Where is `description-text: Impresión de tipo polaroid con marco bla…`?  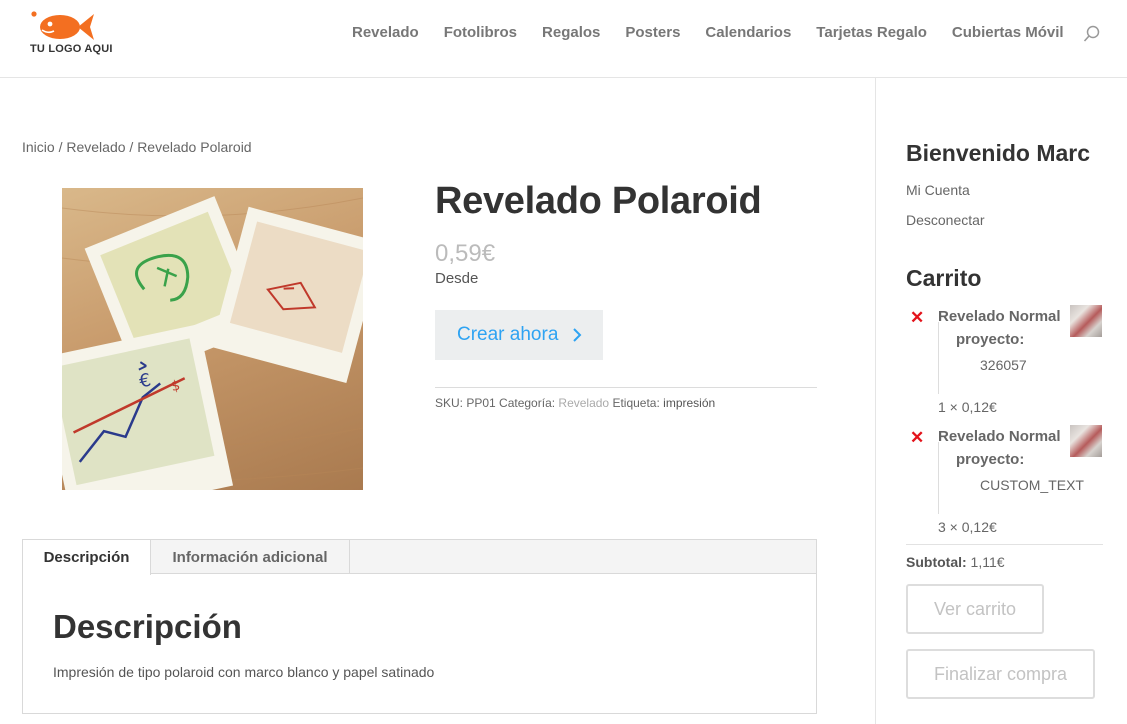 description-text: Impresión de tipo polaroid con marco bla… is located at coordinates (244, 672).